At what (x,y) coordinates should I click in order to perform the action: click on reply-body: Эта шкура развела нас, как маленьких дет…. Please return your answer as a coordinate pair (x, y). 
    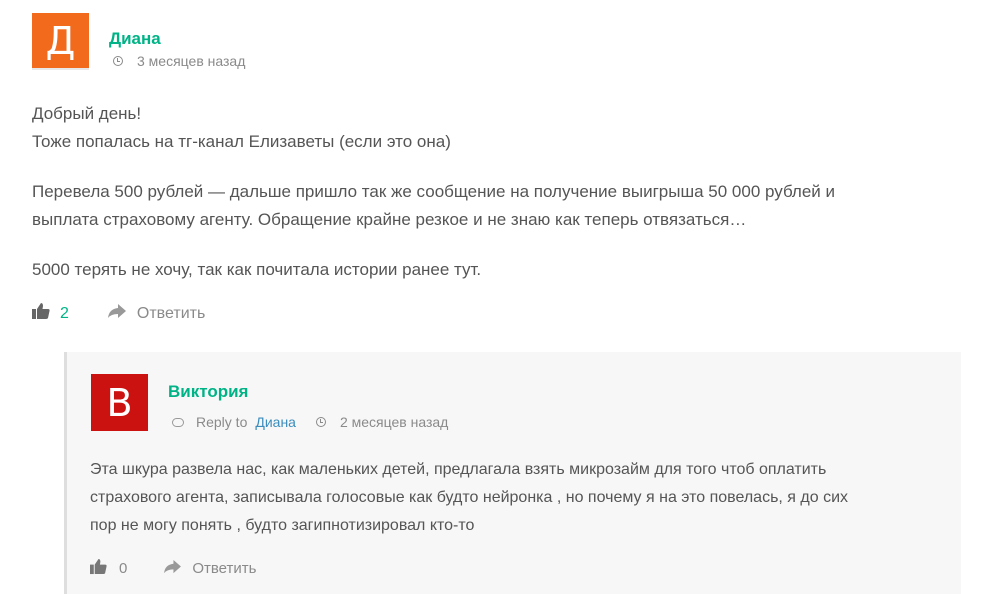
    Looking at the image, I should click on (520, 498).